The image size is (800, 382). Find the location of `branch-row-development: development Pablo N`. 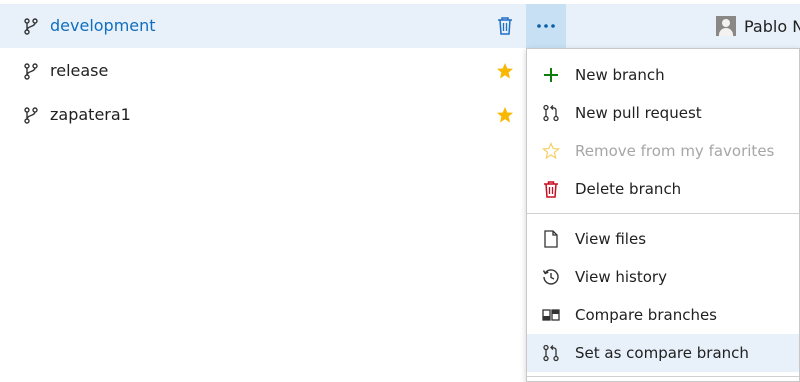

branch-row-development: development Pablo N is located at coordinates (400, 26).